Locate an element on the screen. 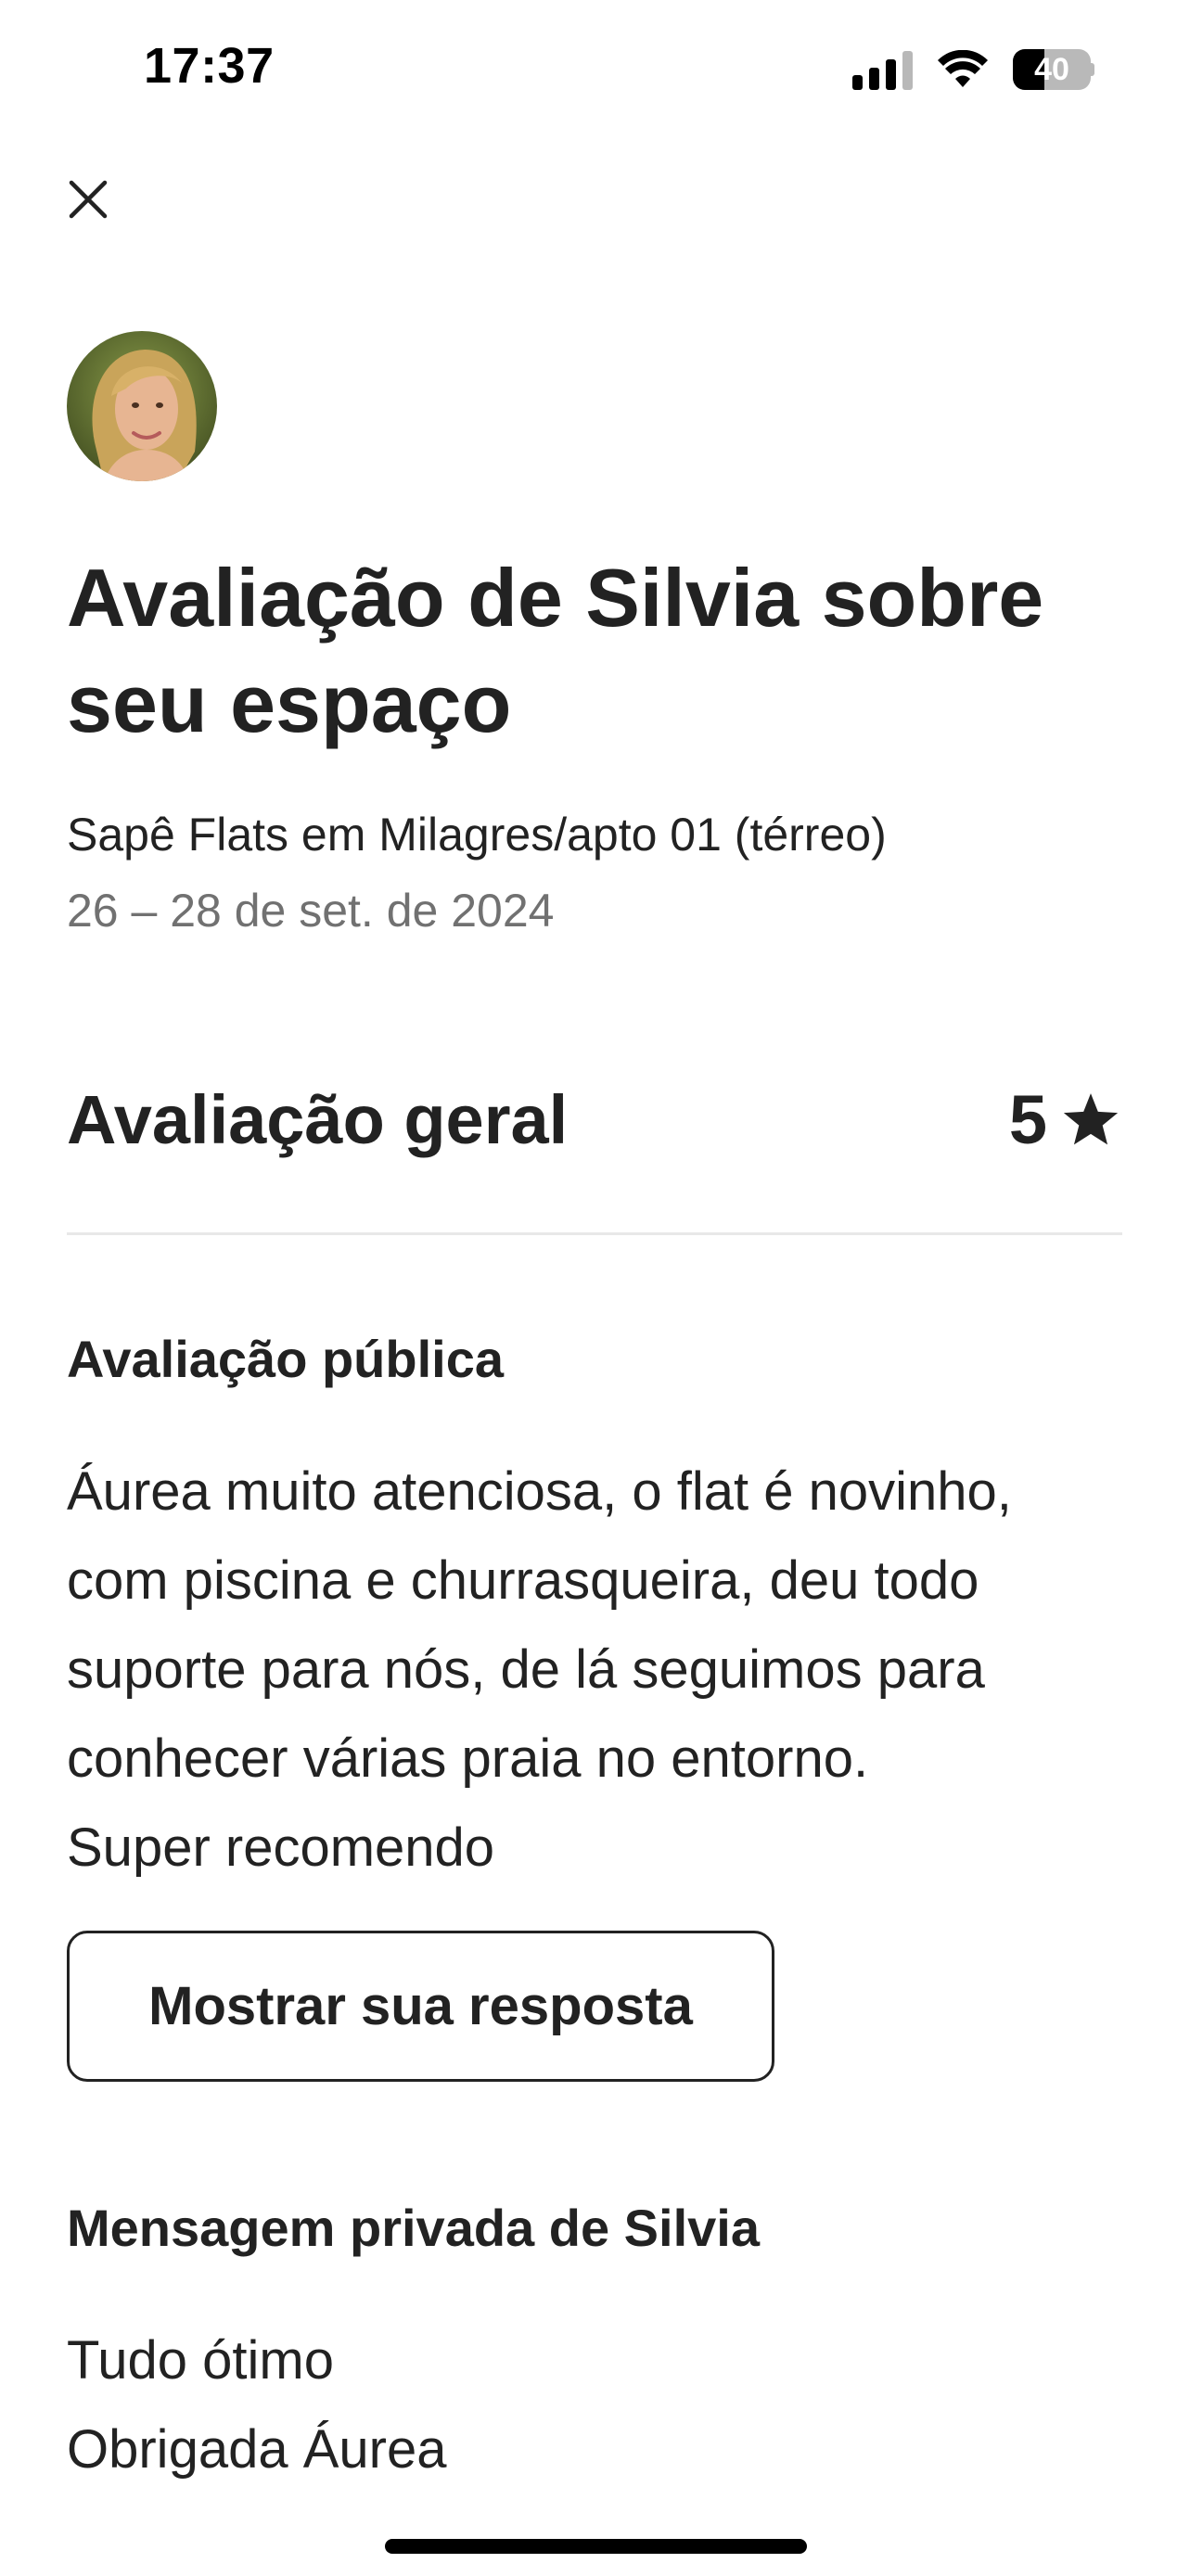  overall-rating-label: Avaliação geral is located at coordinates (318, 1119).